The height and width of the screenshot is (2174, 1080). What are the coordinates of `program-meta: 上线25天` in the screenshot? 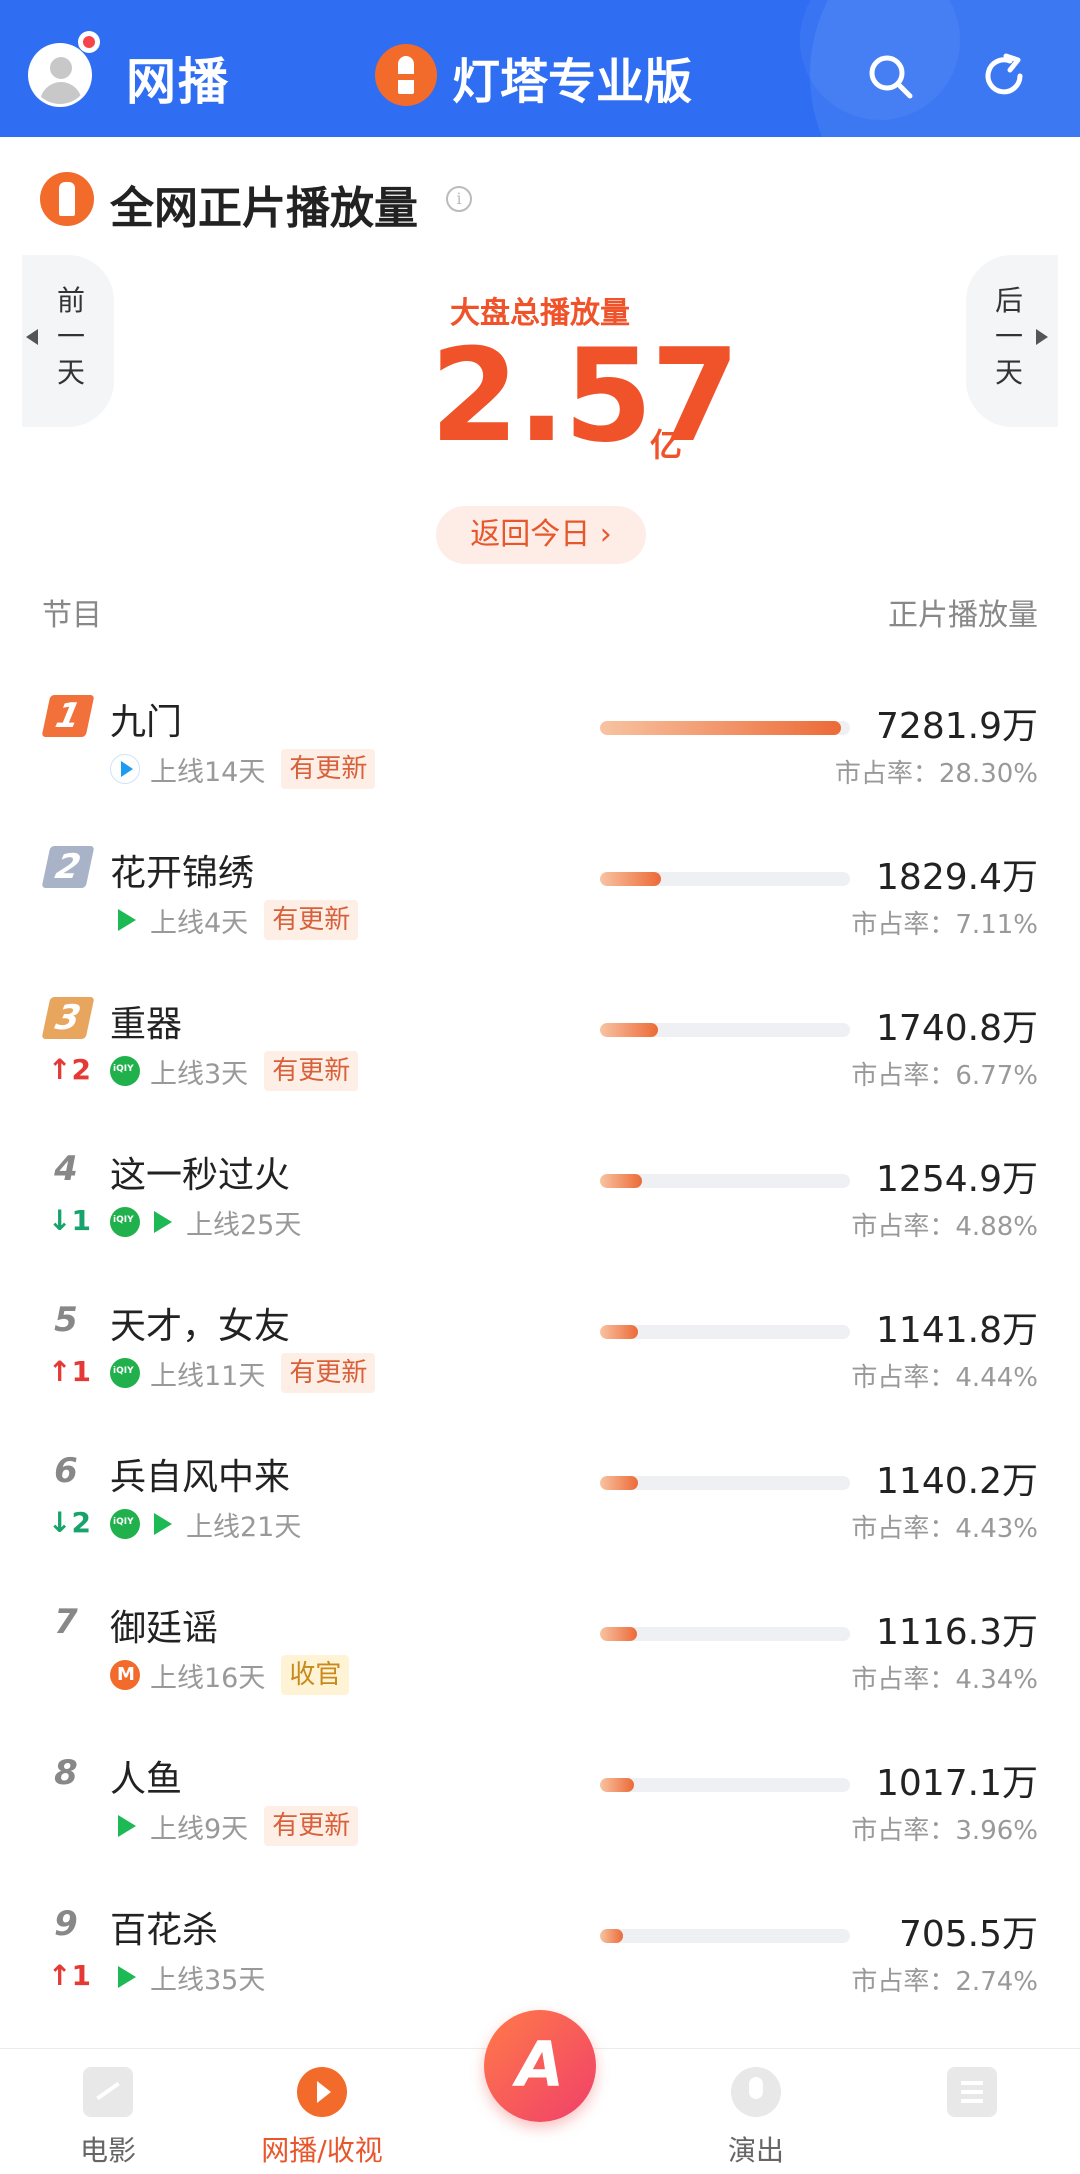 It's located at (205, 1222).